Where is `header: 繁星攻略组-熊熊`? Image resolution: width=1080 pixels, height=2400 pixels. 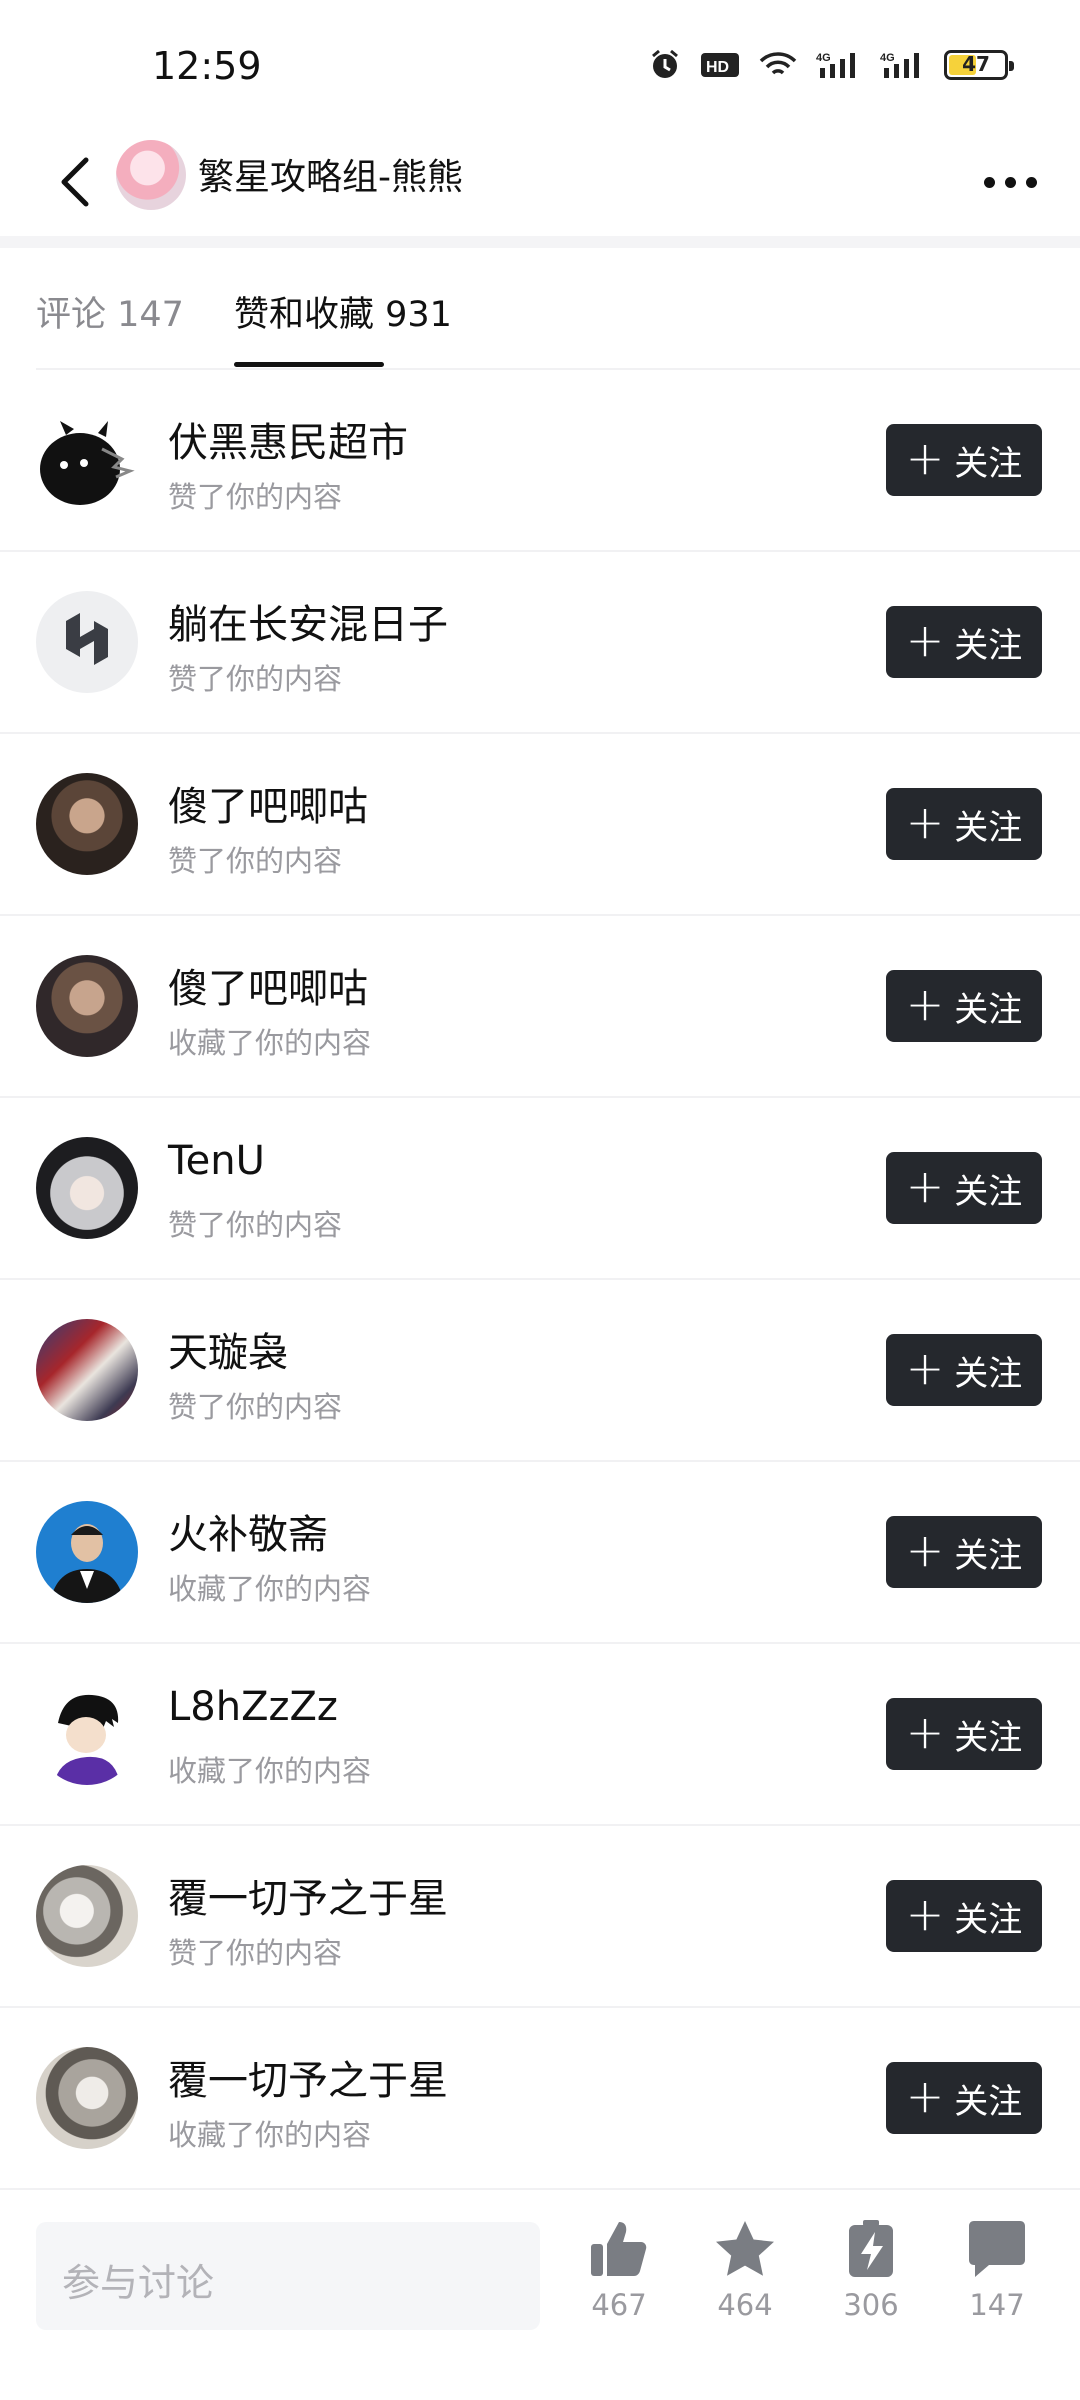 header: 繁星攻略组-熊熊 is located at coordinates (540, 185).